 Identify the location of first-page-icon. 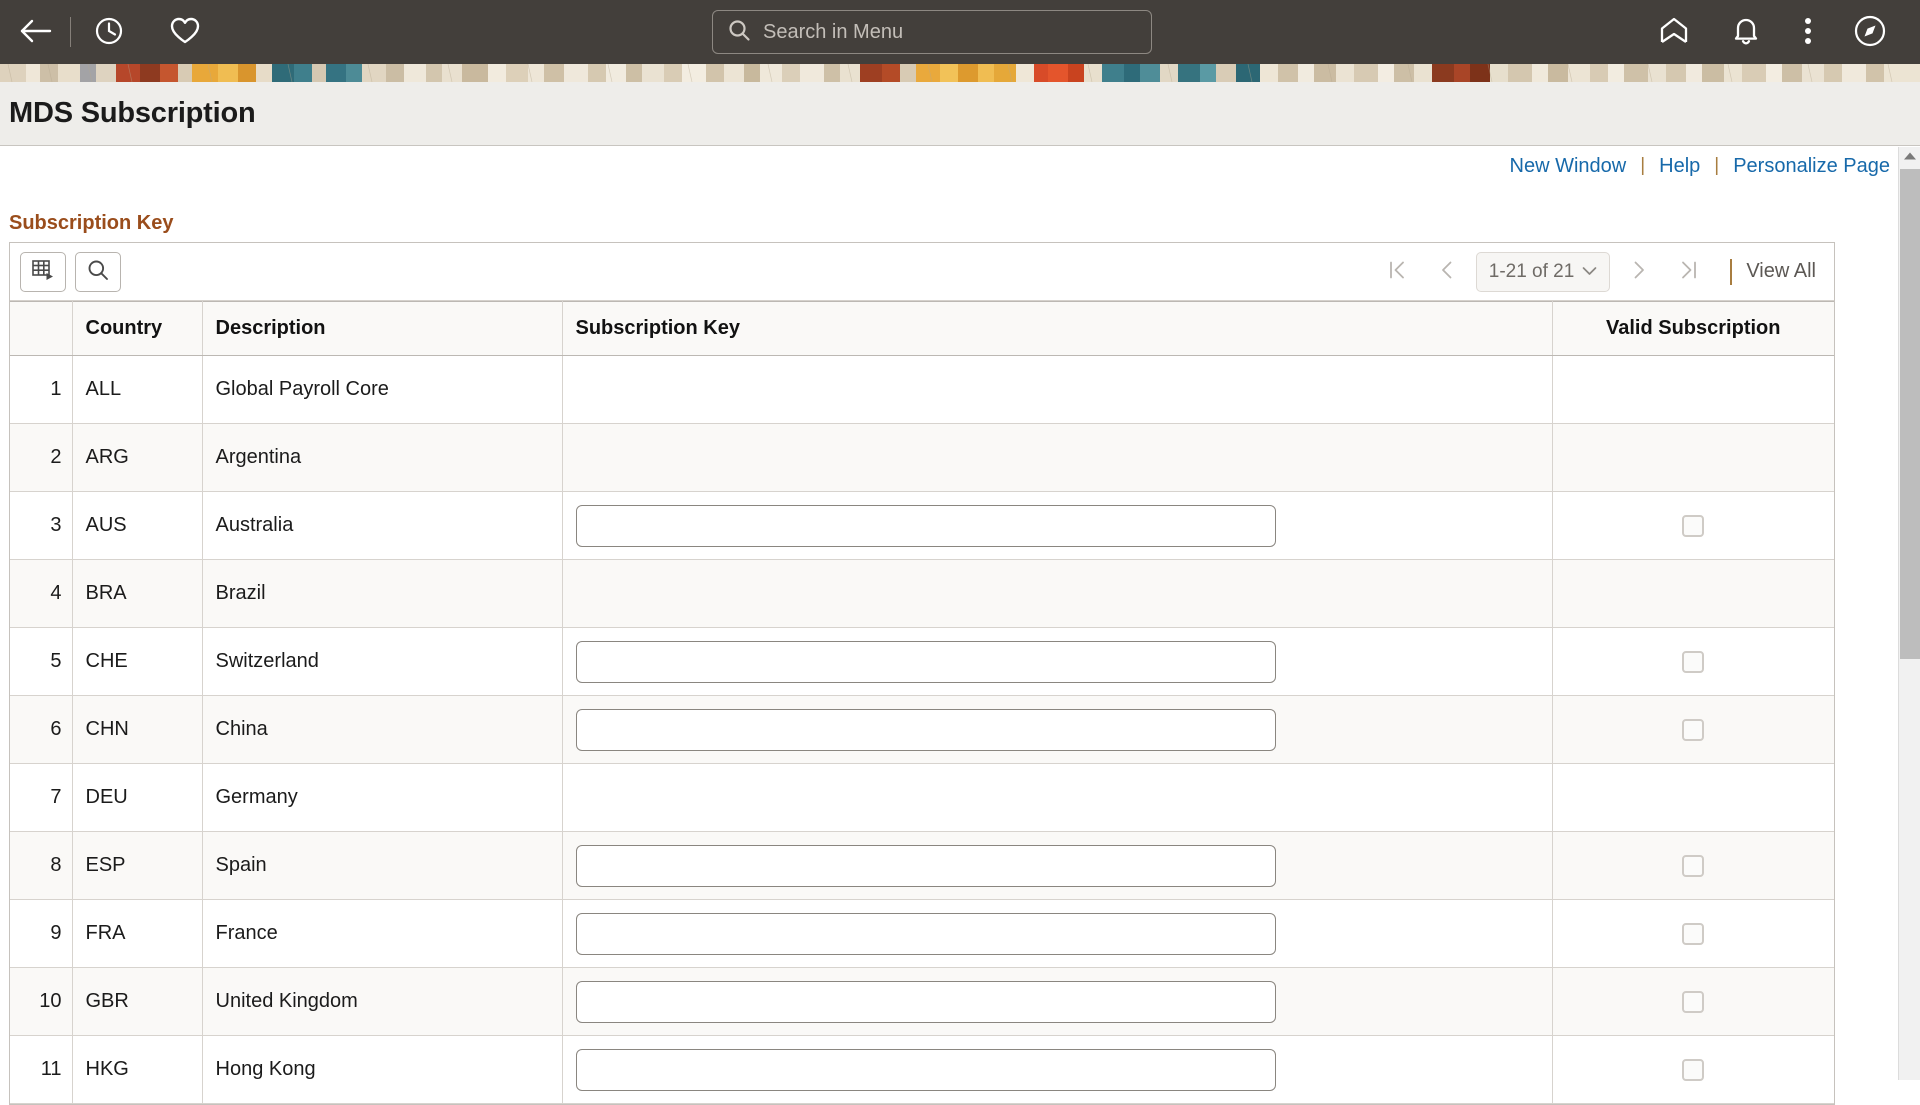
(1397, 271).